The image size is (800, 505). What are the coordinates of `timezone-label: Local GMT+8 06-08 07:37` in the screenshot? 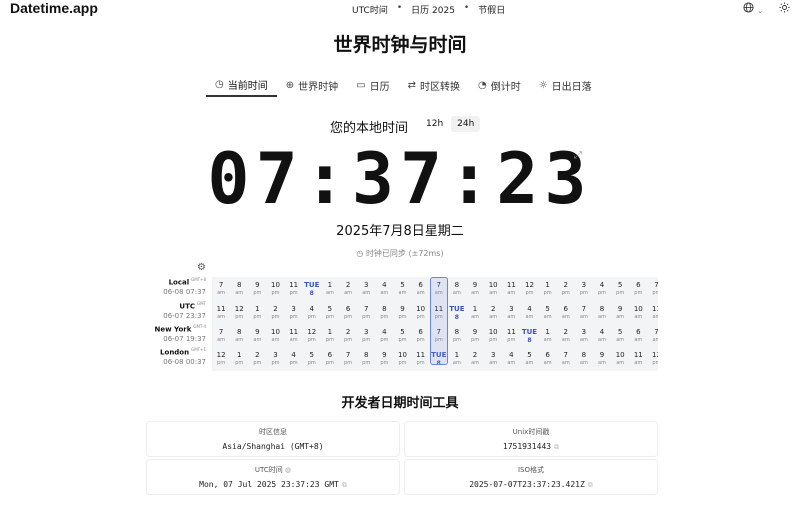 It's located at (173, 286).